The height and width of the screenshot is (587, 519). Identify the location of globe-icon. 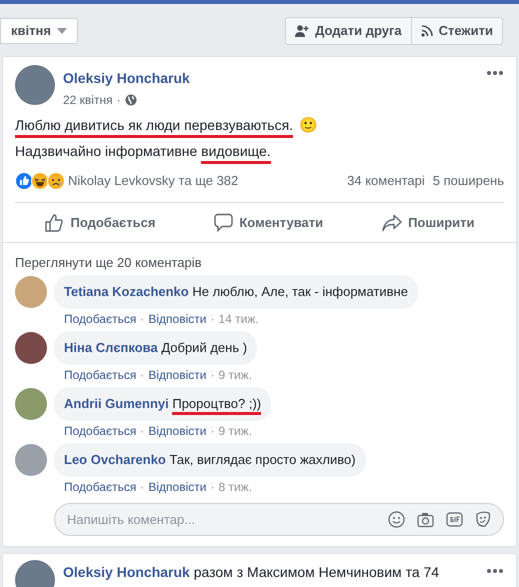
(130, 100).